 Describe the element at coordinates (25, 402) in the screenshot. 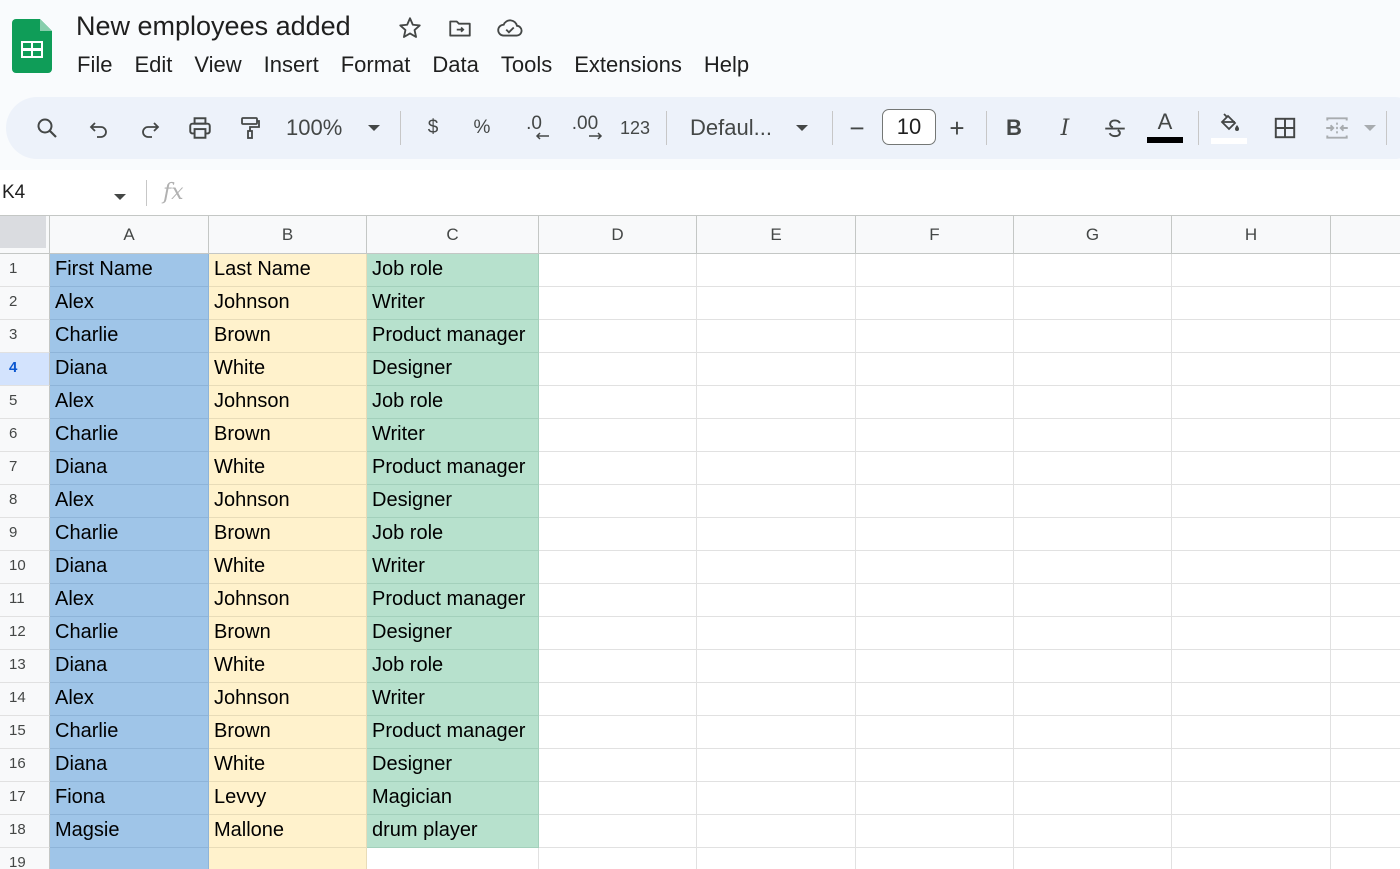

I see `row-header: 5` at that location.